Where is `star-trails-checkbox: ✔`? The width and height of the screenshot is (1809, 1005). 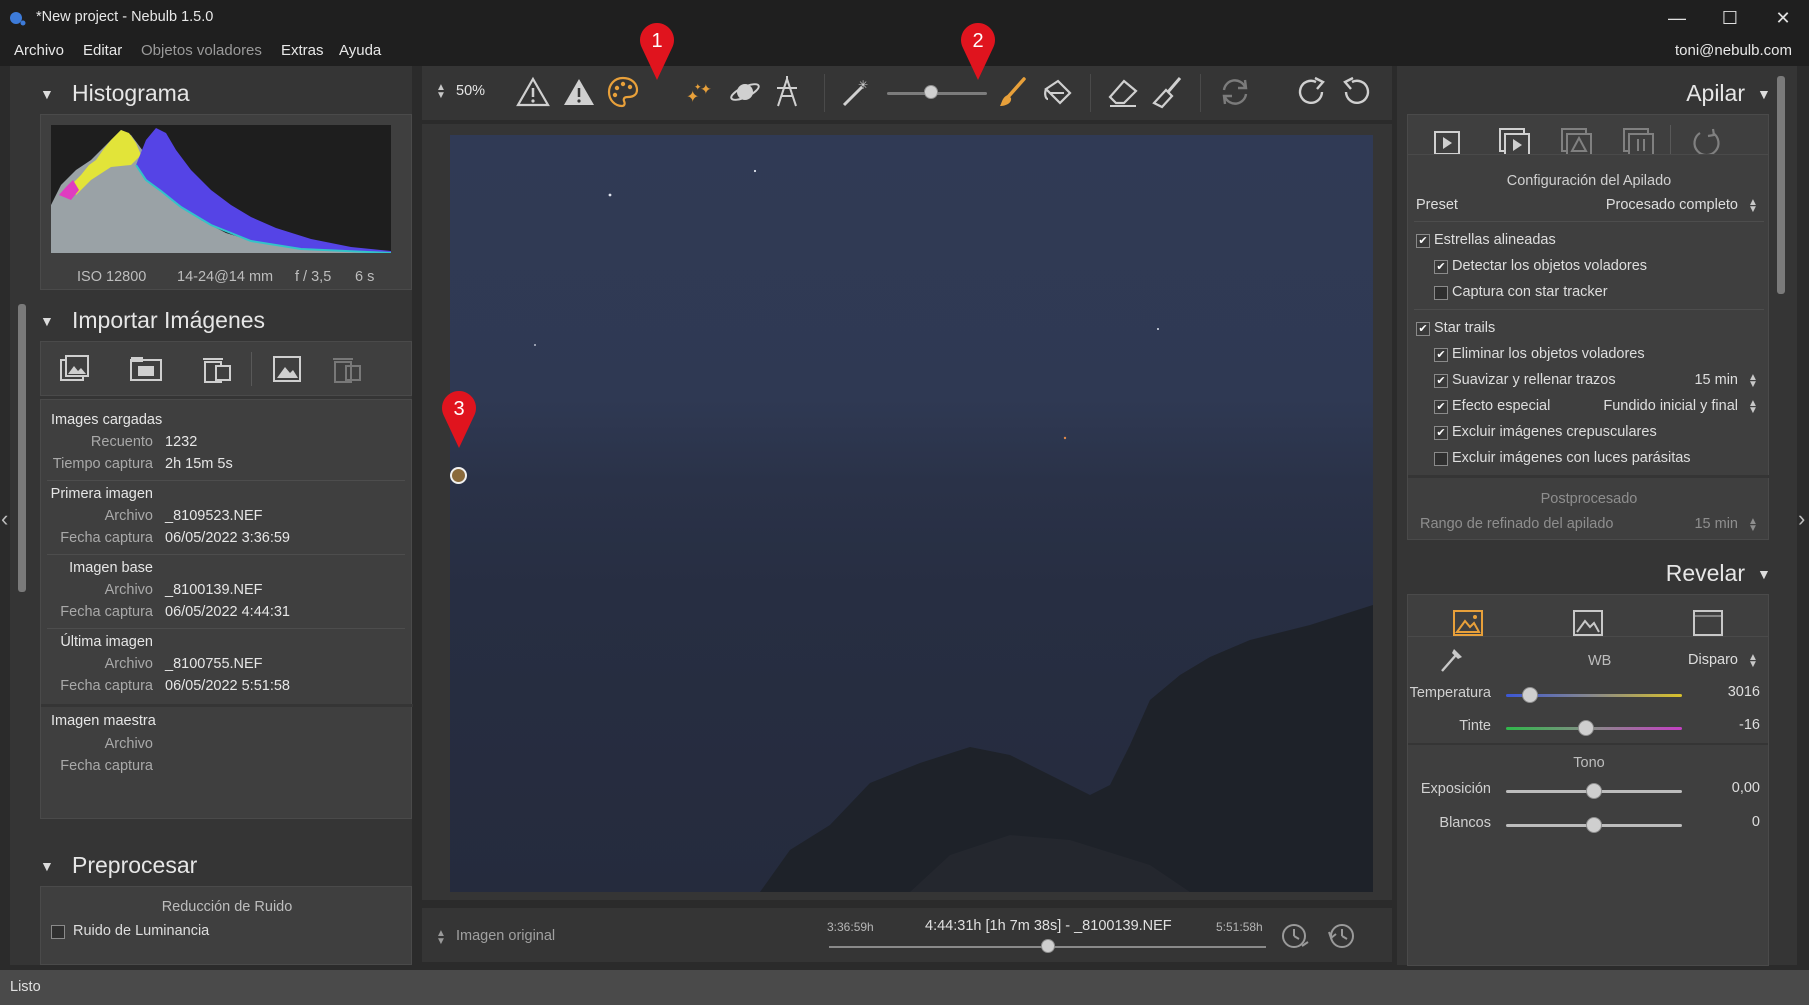
star-trails-checkbox: ✔ is located at coordinates (1423, 329).